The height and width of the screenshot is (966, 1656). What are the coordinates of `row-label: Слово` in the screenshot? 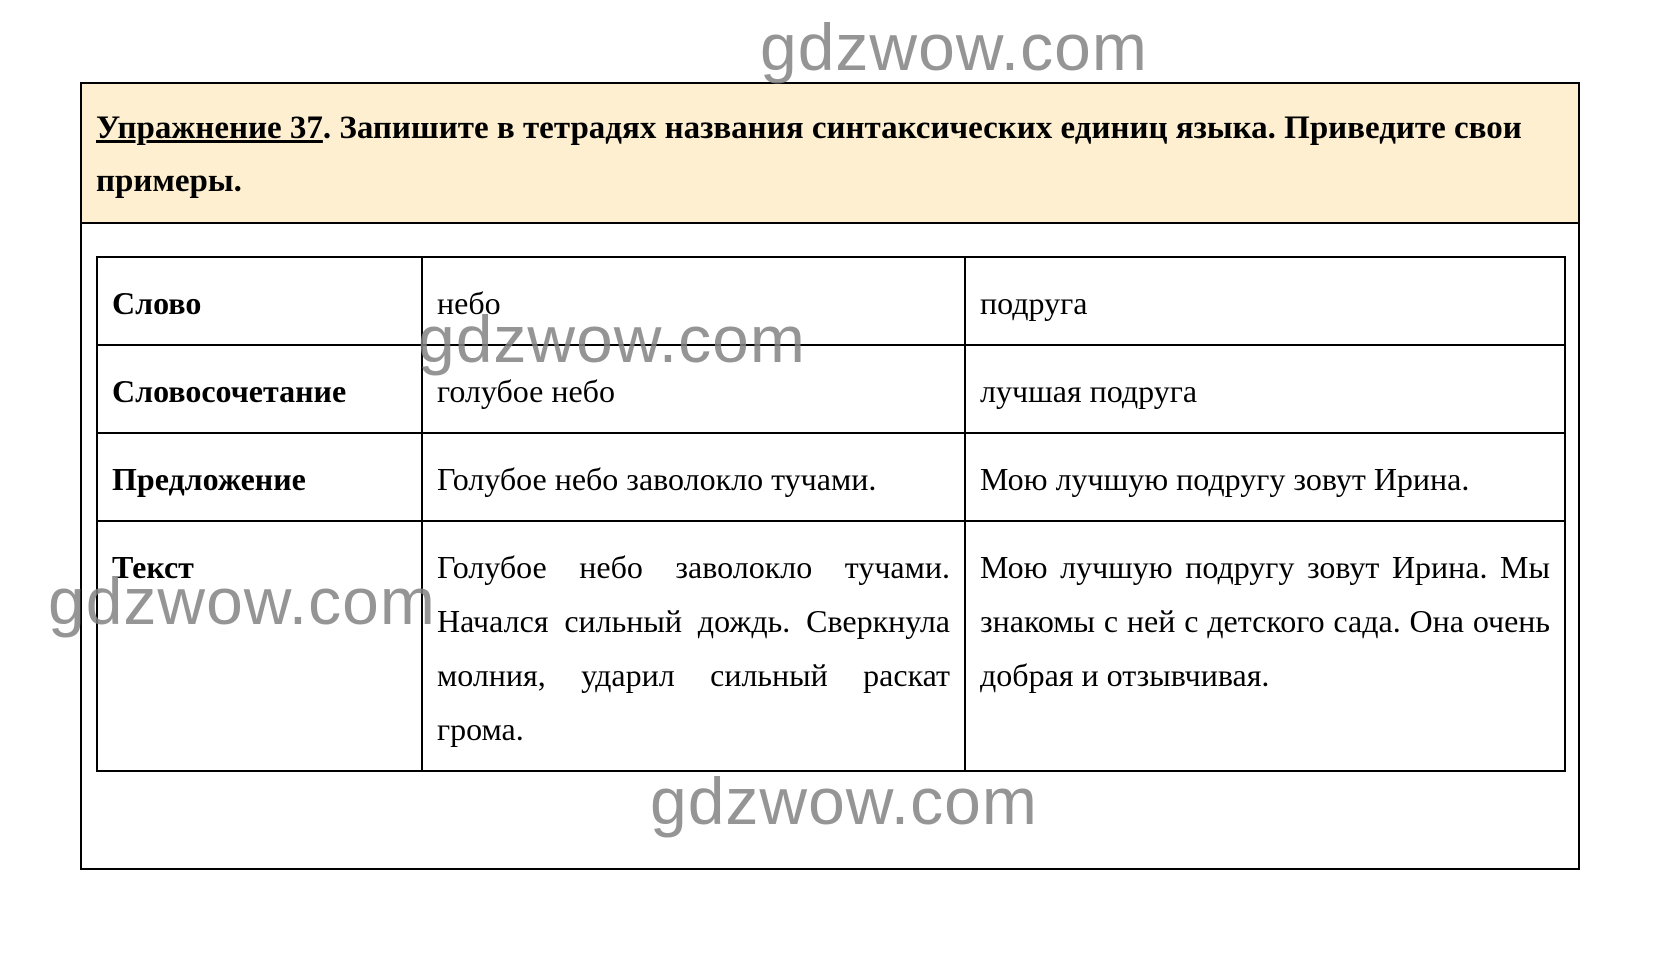 It's located at (259, 301).